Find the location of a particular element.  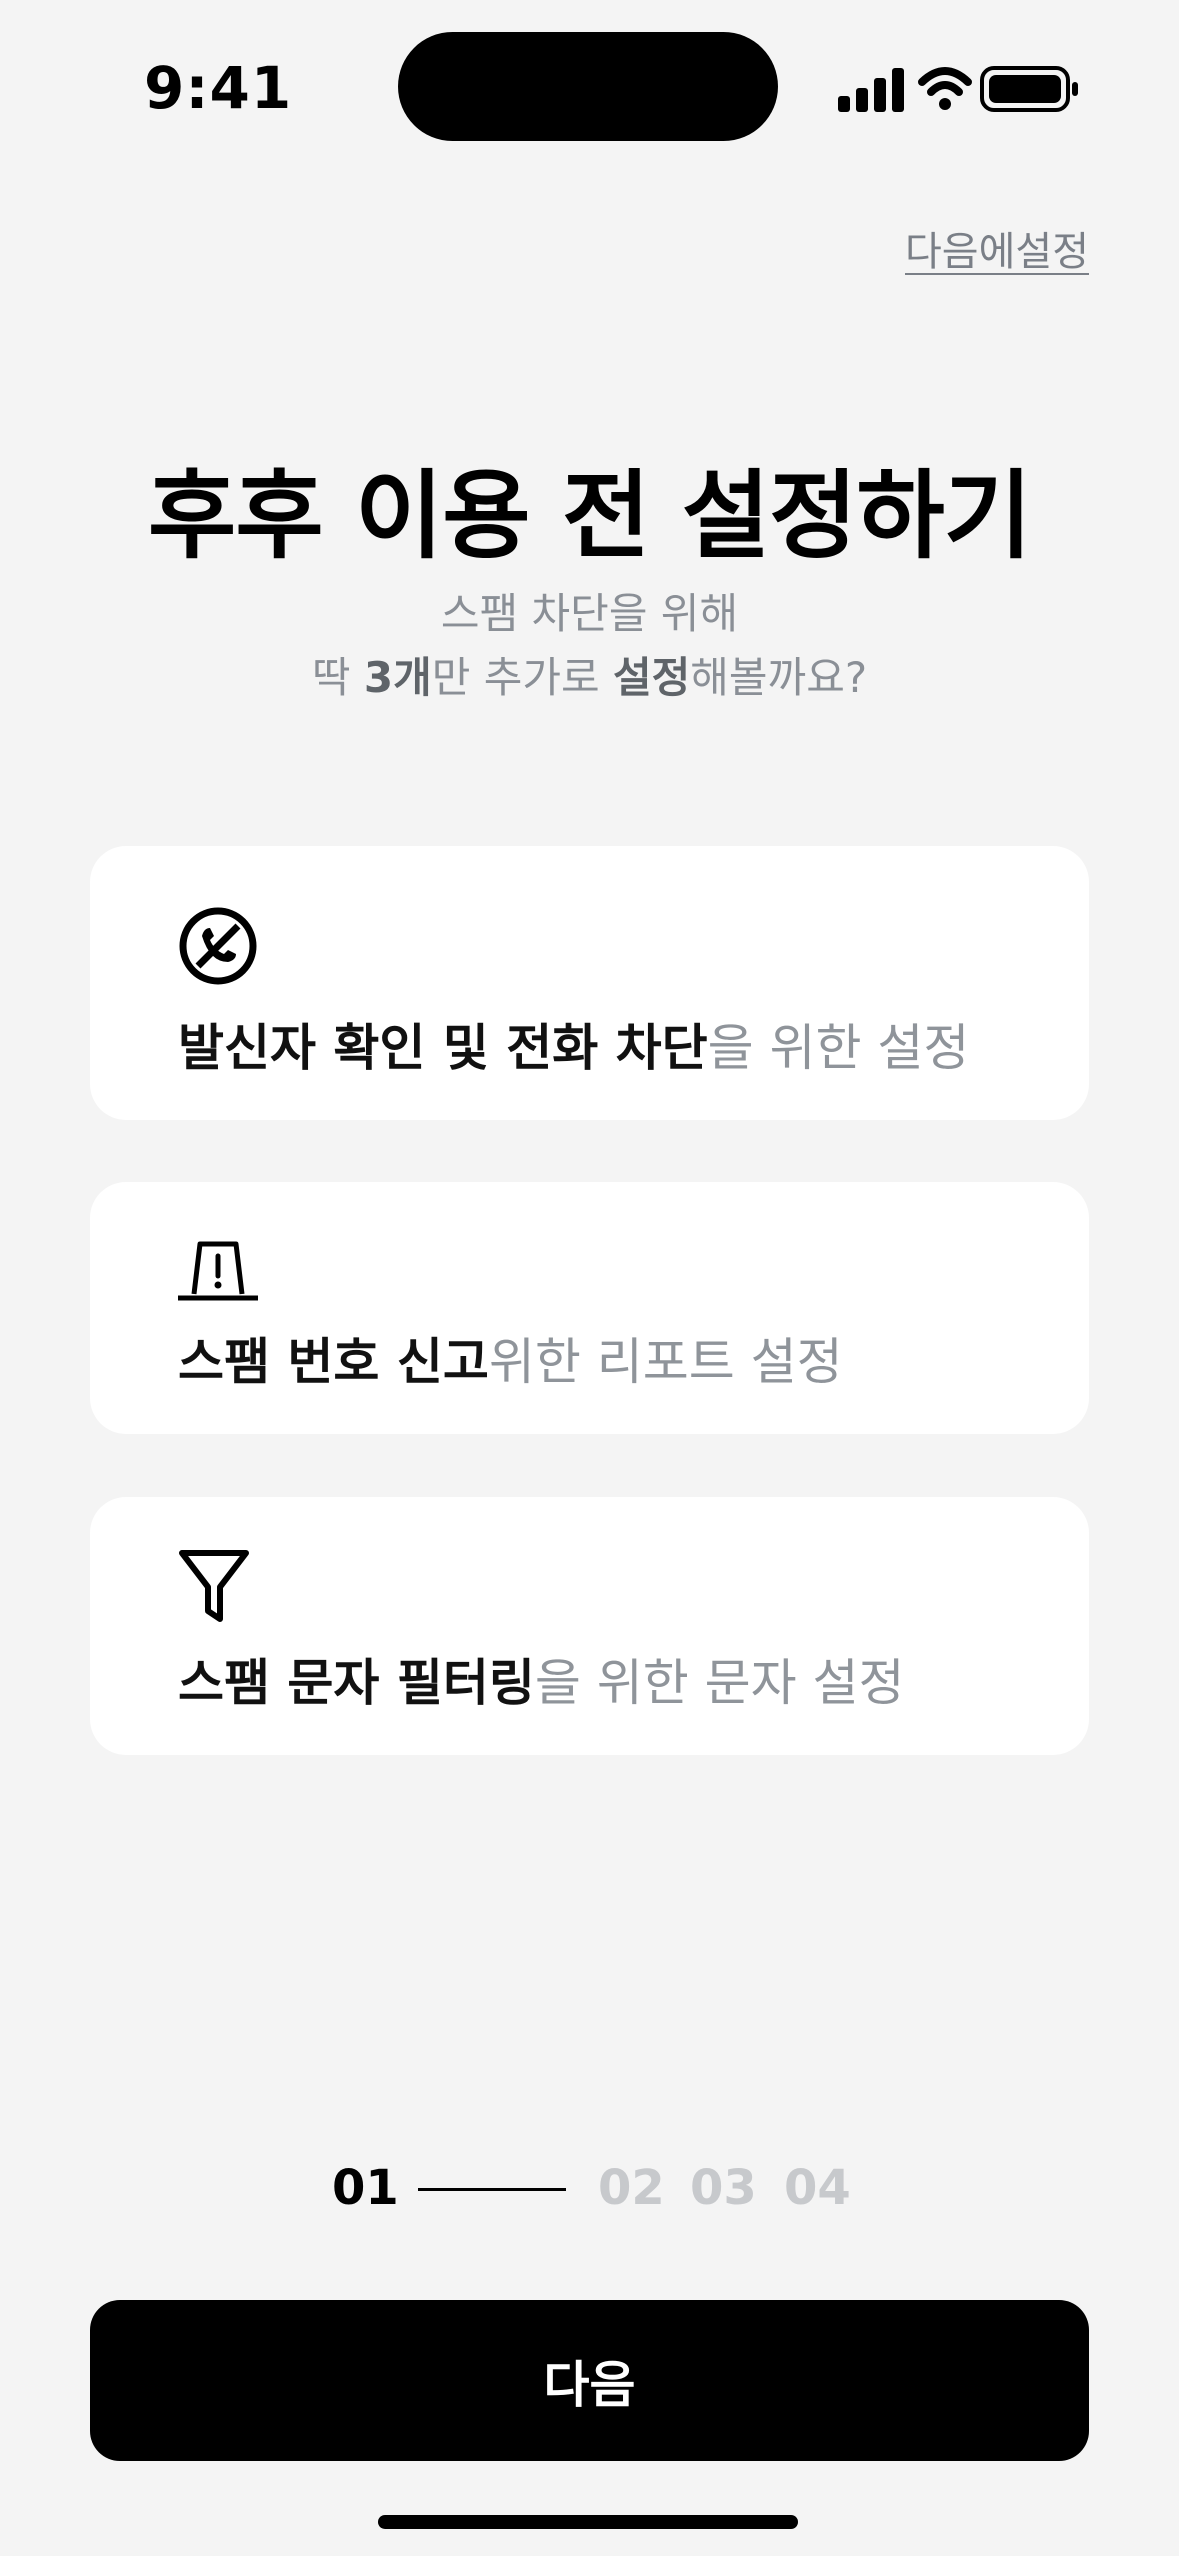

setting-card-text: 발신자 확인 및 전화 차단을 위한 설정 is located at coordinates (573, 1044).